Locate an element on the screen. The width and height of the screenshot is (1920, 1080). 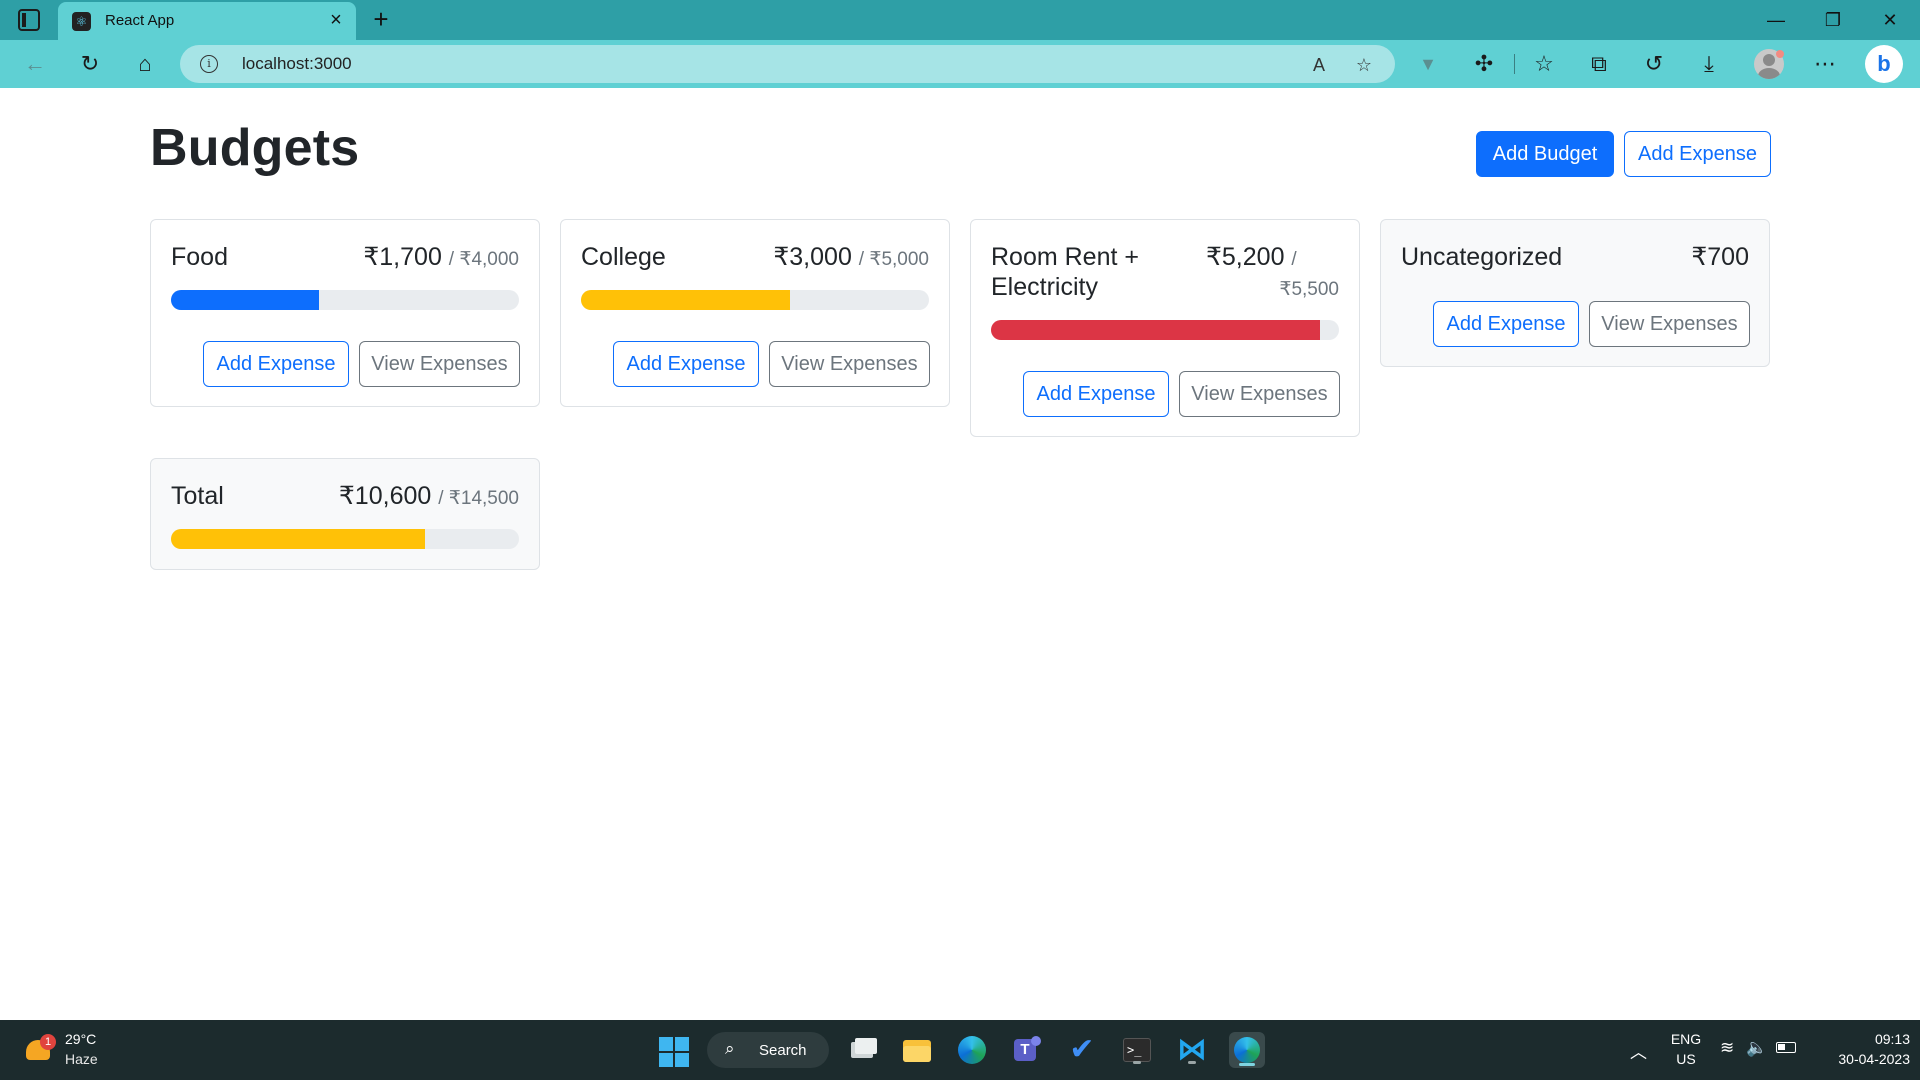
budget-amount: ₹700 is located at coordinates (1720, 257).